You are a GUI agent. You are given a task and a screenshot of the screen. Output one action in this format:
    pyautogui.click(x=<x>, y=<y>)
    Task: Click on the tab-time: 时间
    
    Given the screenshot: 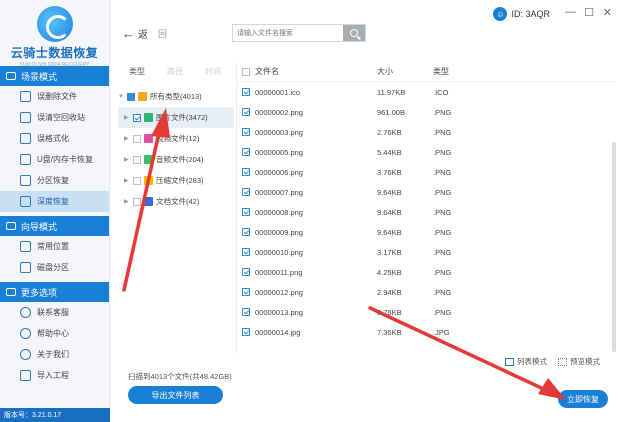 What is the action you would take?
    pyautogui.click(x=213, y=71)
    